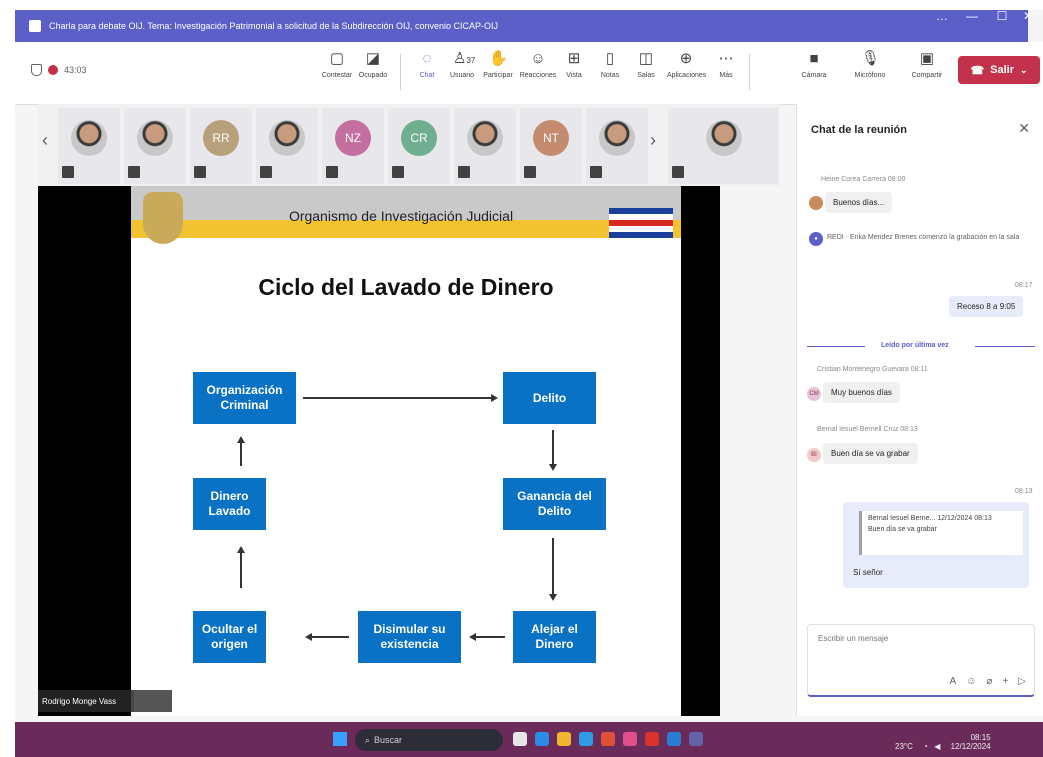  I want to click on captions-button: ▢ Contestar, so click(337, 64).